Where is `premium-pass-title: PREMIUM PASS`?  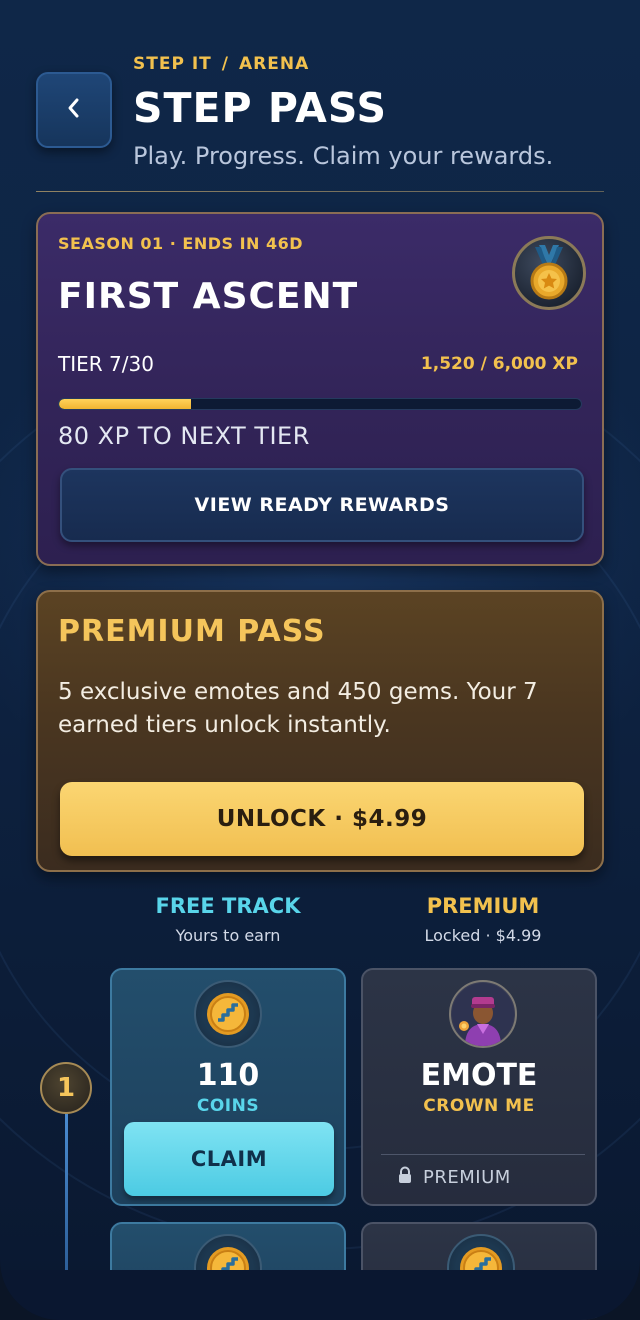 premium-pass-title: PREMIUM PASS is located at coordinates (192, 631).